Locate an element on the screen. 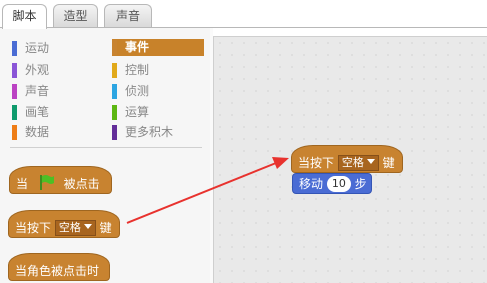  category-label: 事件 is located at coordinates (137, 47).